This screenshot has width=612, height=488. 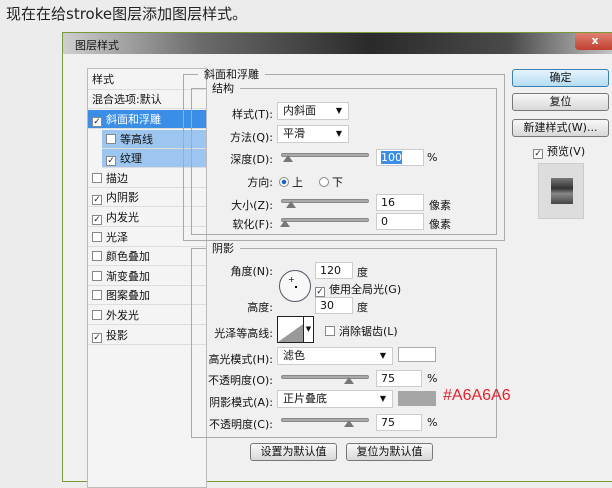 What do you see at coordinates (117, 237) in the screenshot?
I see `style-item-label: 光泽` at bounding box center [117, 237].